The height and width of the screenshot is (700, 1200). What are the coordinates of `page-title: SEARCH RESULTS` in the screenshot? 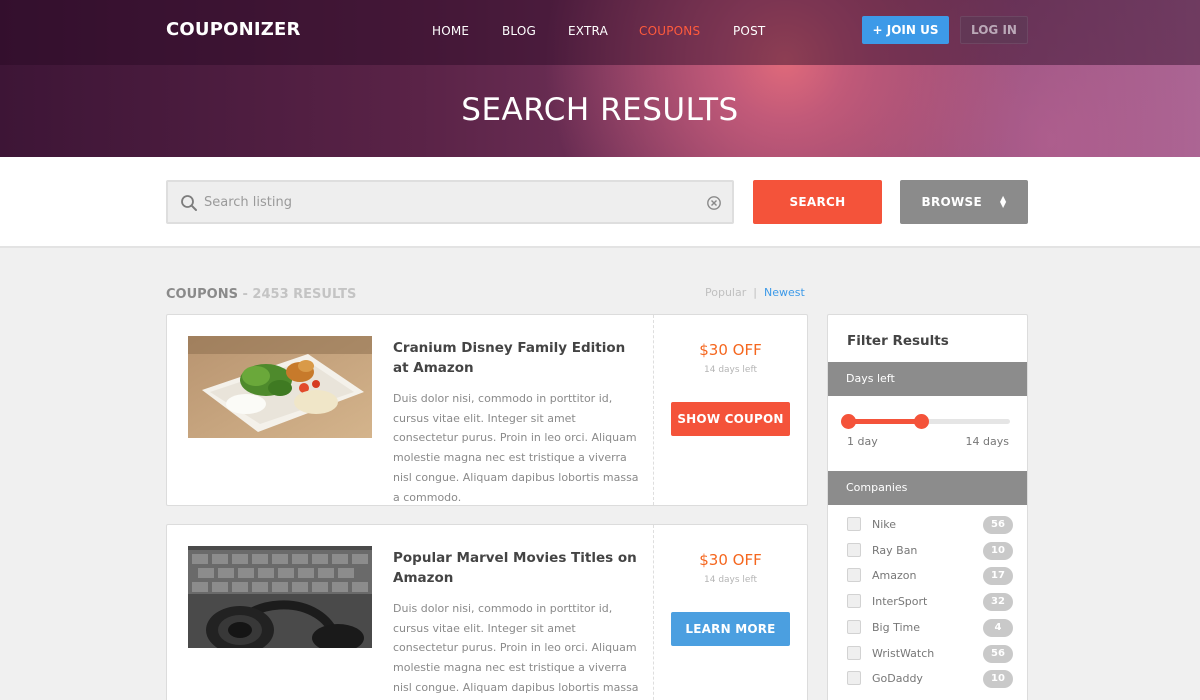 It's located at (600, 110).